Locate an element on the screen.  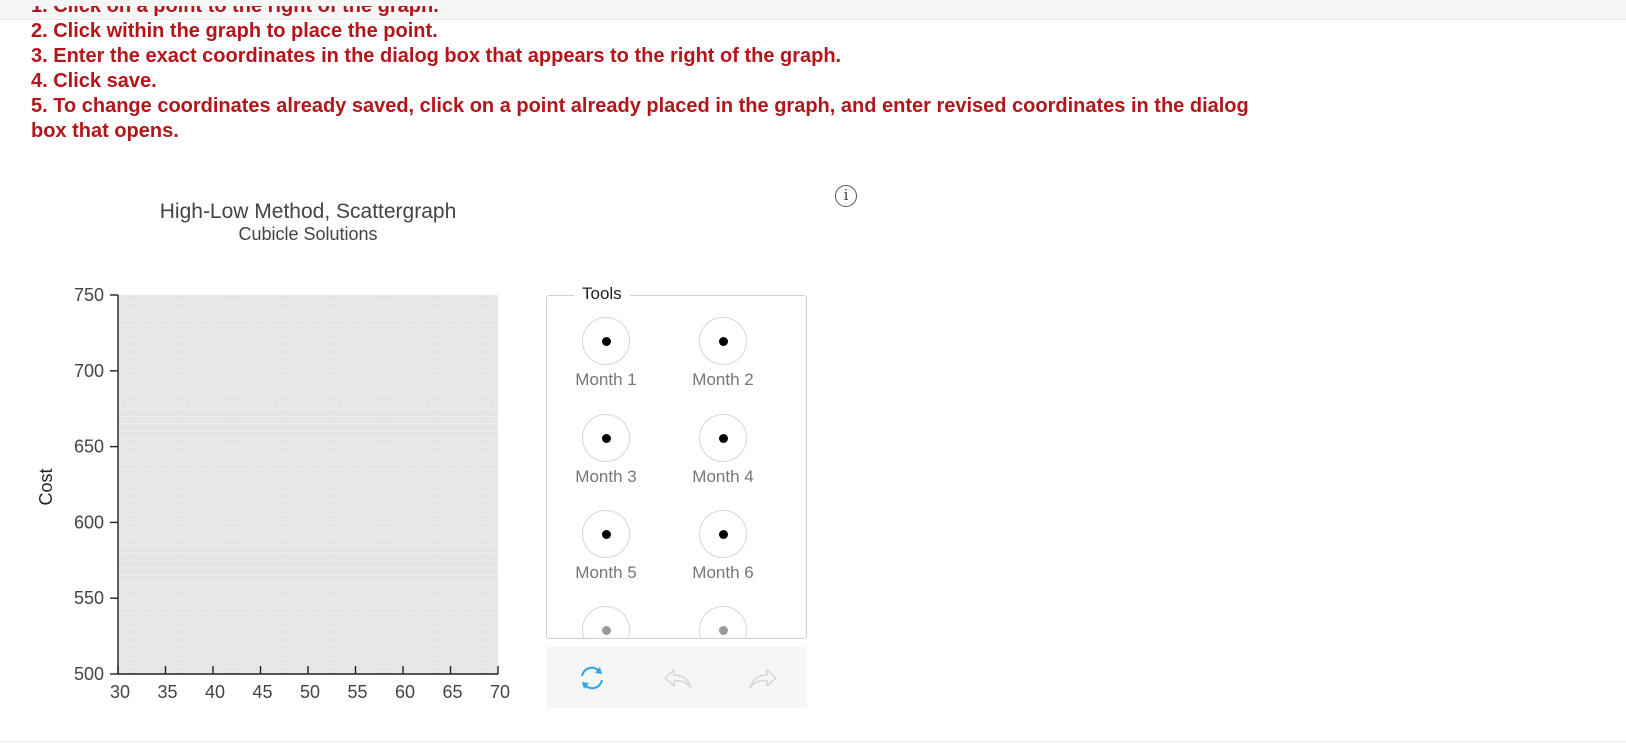
x-tick-label: 30 is located at coordinates (120, 692).